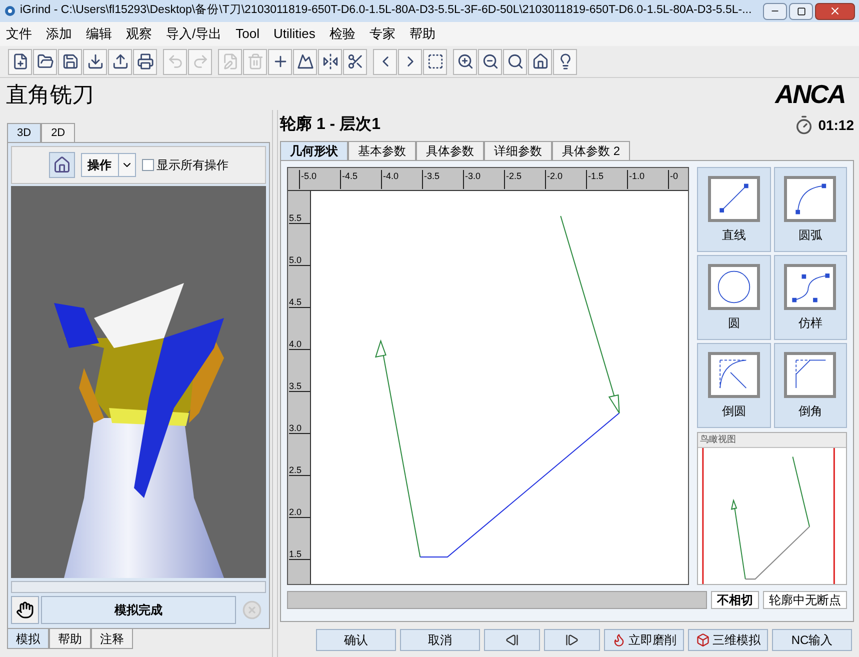 The image size is (859, 657). What do you see at coordinates (10, 11) in the screenshot?
I see `app-icon` at bounding box center [10, 11].